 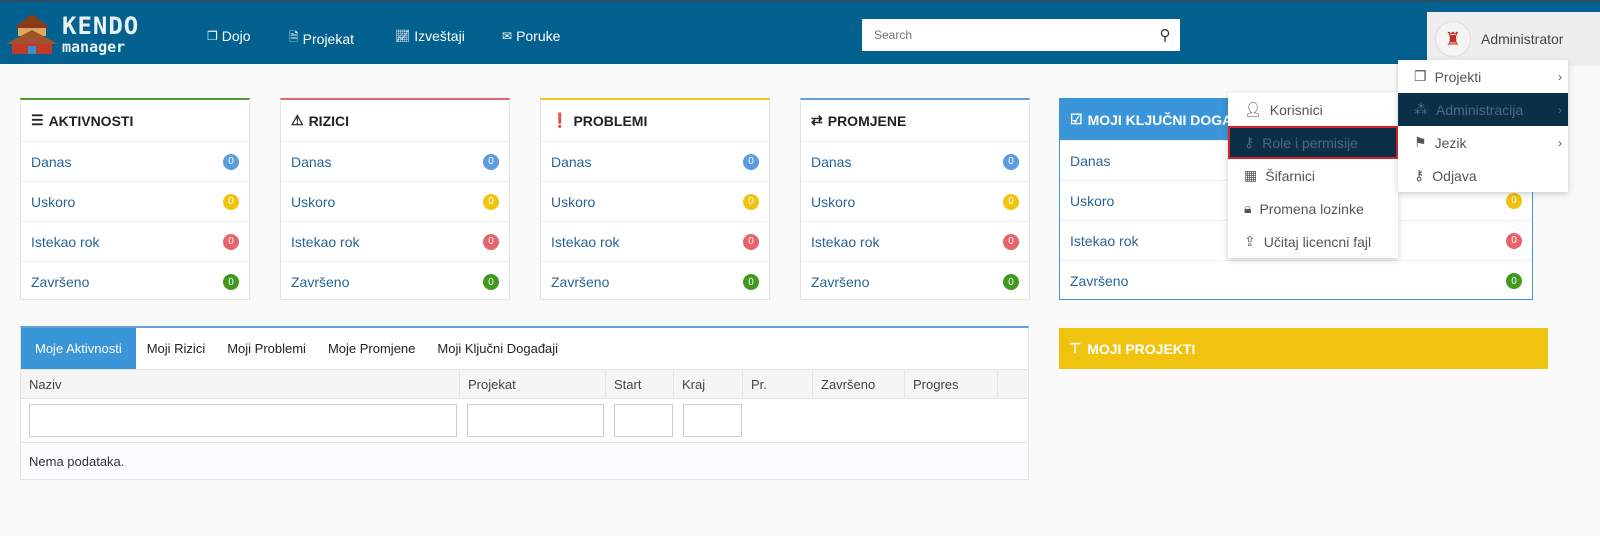 I want to click on sitemap-icon: ⊤, so click(x=1075, y=348).